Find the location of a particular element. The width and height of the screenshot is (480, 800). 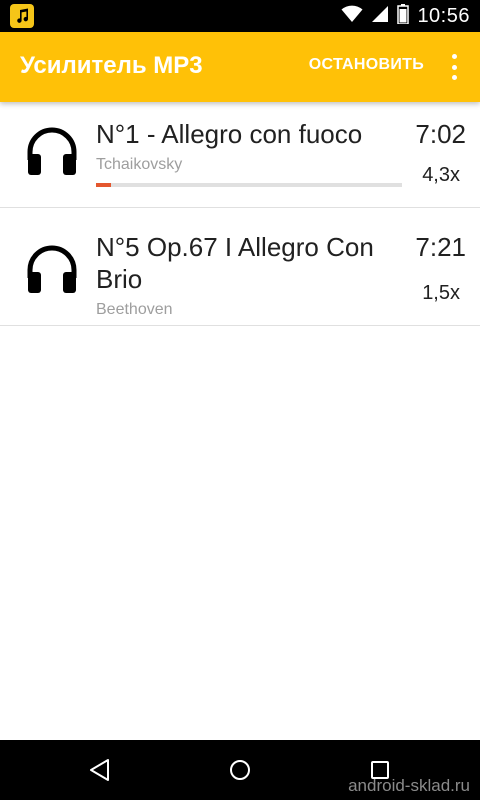

status-bar: 10:56 is located at coordinates (240, 16).